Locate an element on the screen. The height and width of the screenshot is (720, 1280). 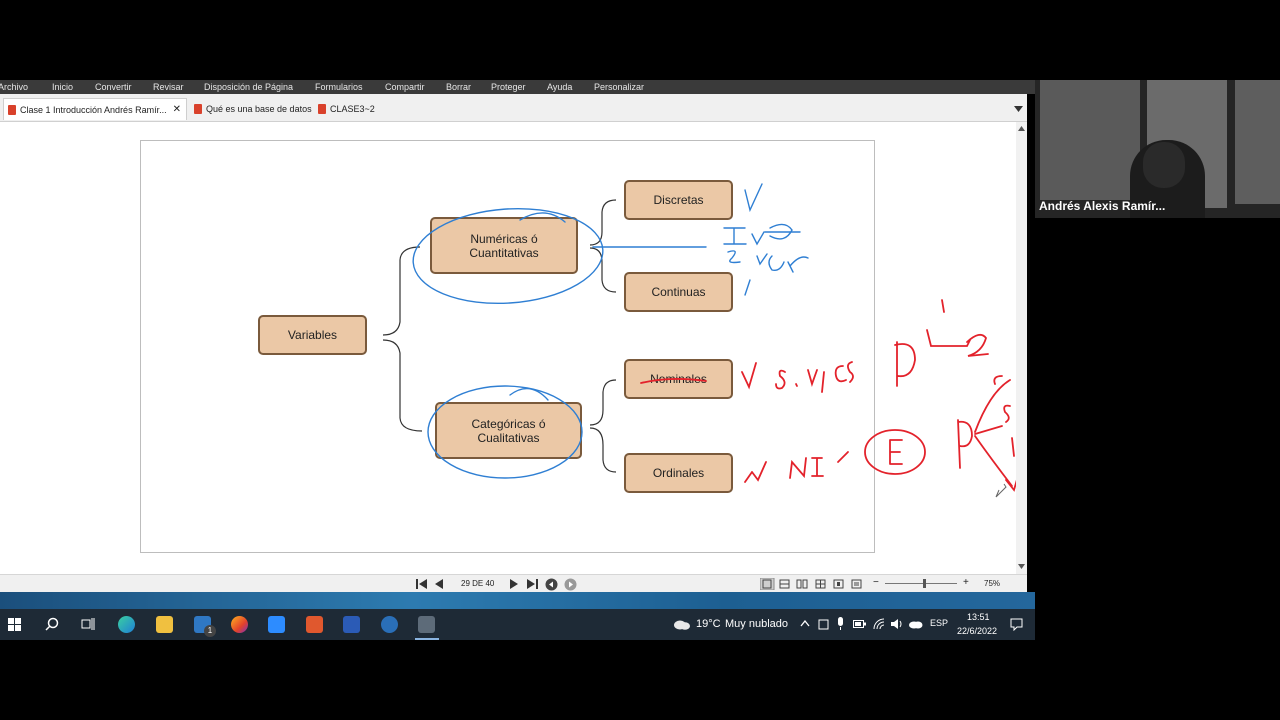
onedrive-icon is located at coordinates (915, 624).